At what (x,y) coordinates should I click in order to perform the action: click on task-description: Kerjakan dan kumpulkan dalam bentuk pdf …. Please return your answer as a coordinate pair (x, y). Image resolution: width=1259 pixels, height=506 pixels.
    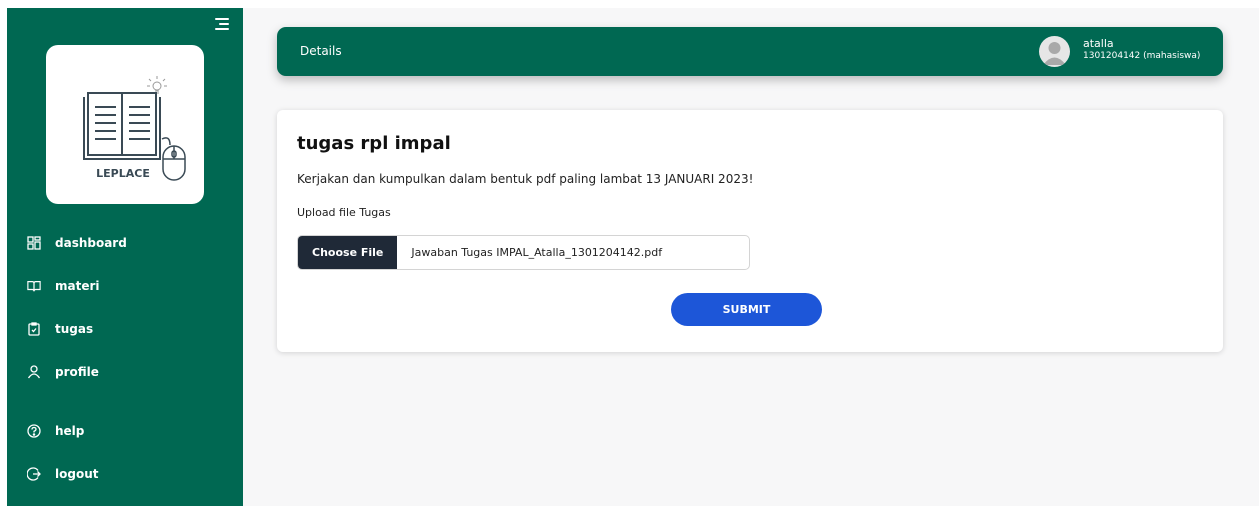
    Looking at the image, I should click on (525, 179).